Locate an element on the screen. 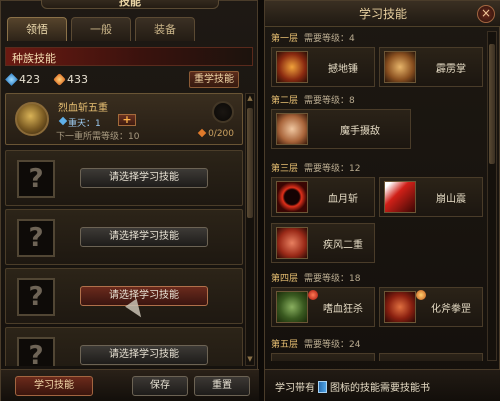 The width and height of the screenshot is (500, 401). tier-row: 魔手摄敌 is located at coordinates (377, 129).